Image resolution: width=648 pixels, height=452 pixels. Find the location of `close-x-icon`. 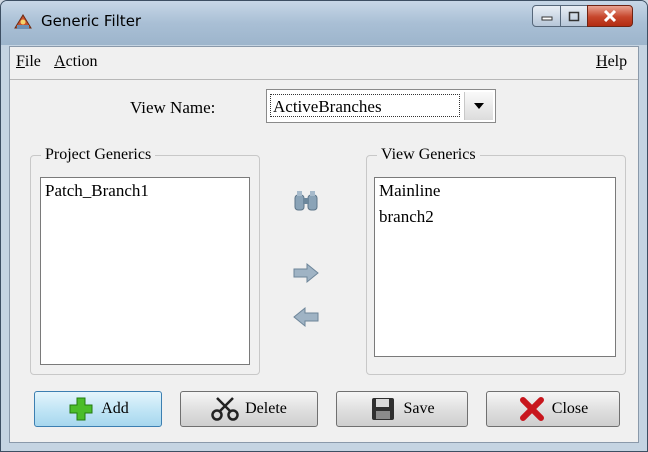

close-x-icon is located at coordinates (610, 16).